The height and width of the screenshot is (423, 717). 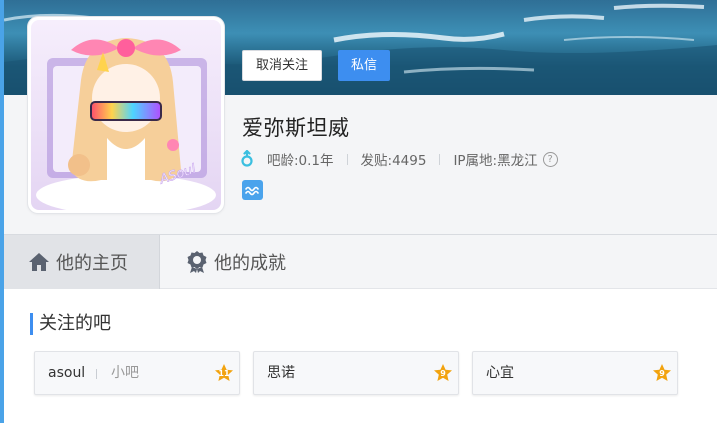 I want to click on tab-home: 他的主页, so click(x=82, y=262).